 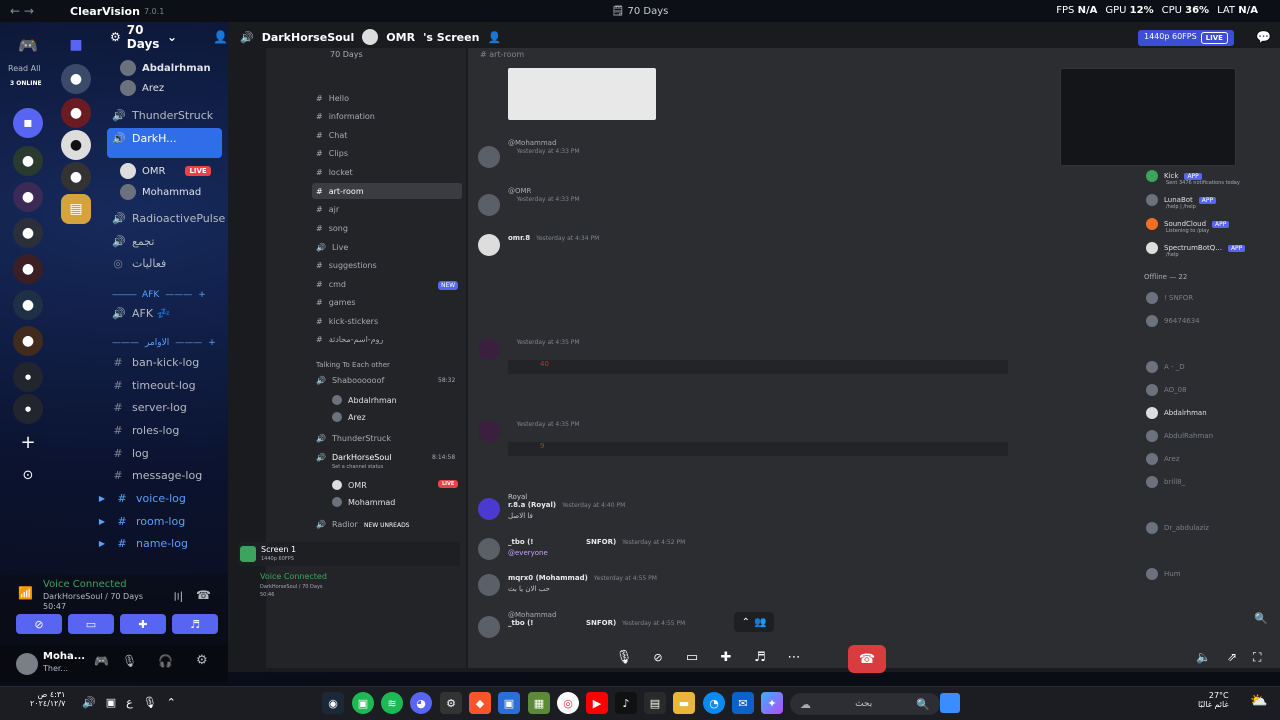 I want to click on tiktok-icon: ♪, so click(x=626, y=703).